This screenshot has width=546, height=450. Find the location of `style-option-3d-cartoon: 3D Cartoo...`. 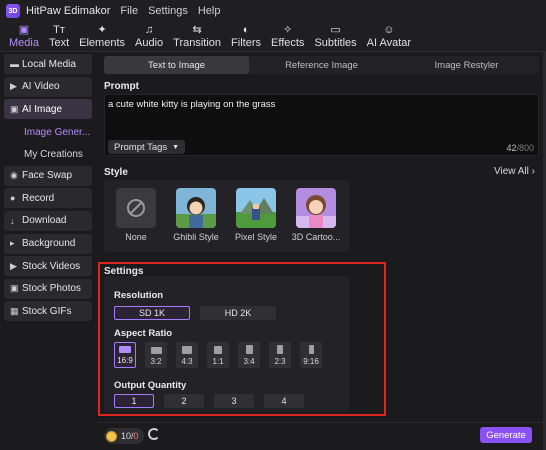

style-option-3d-cartoon: 3D Cartoo... is located at coordinates (316, 215).